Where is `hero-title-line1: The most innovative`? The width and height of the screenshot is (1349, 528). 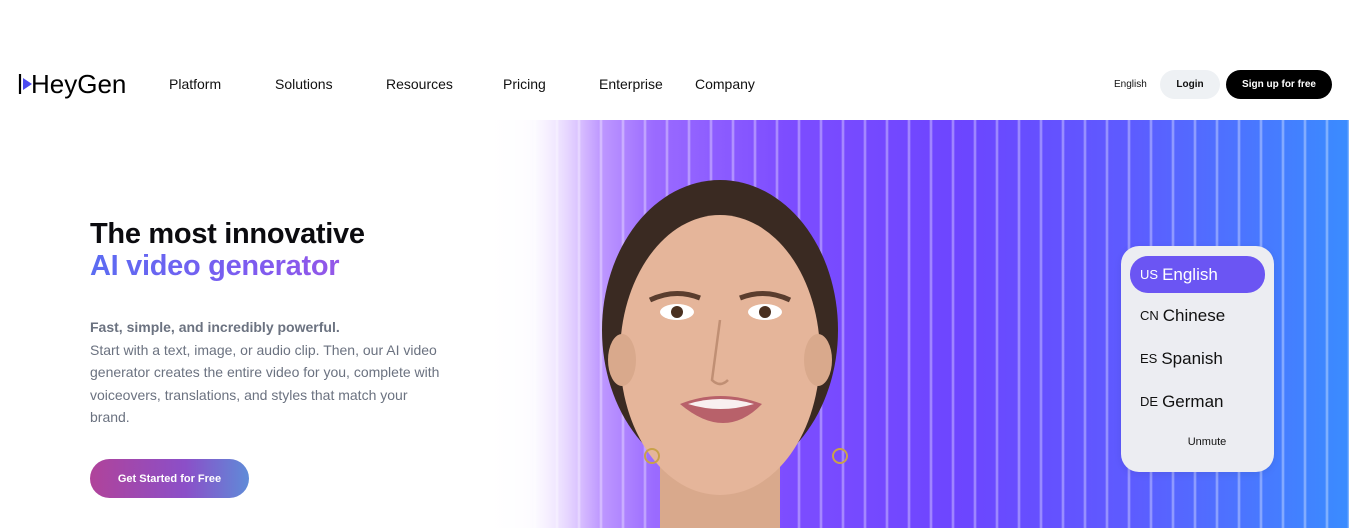 hero-title-line1: The most innovative is located at coordinates (227, 234).